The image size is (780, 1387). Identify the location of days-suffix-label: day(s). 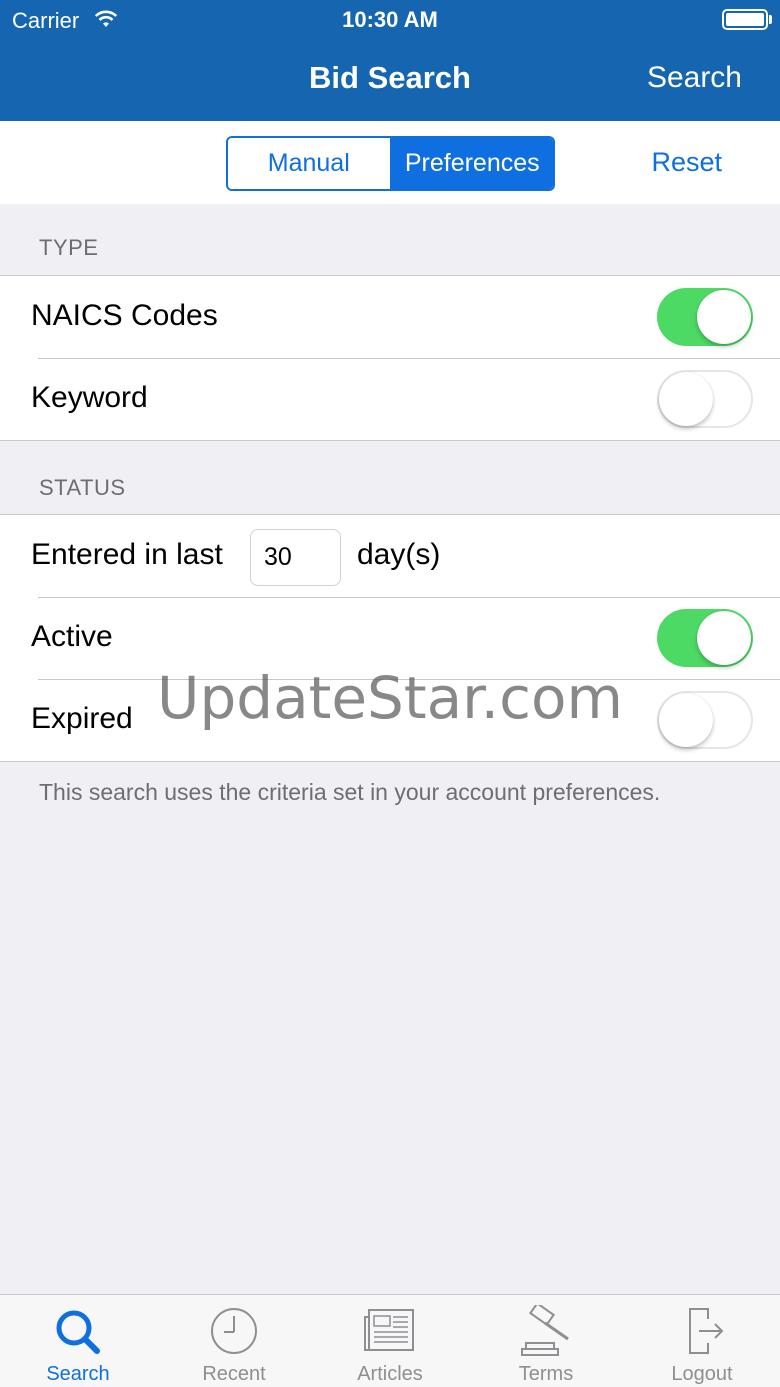
(399, 554).